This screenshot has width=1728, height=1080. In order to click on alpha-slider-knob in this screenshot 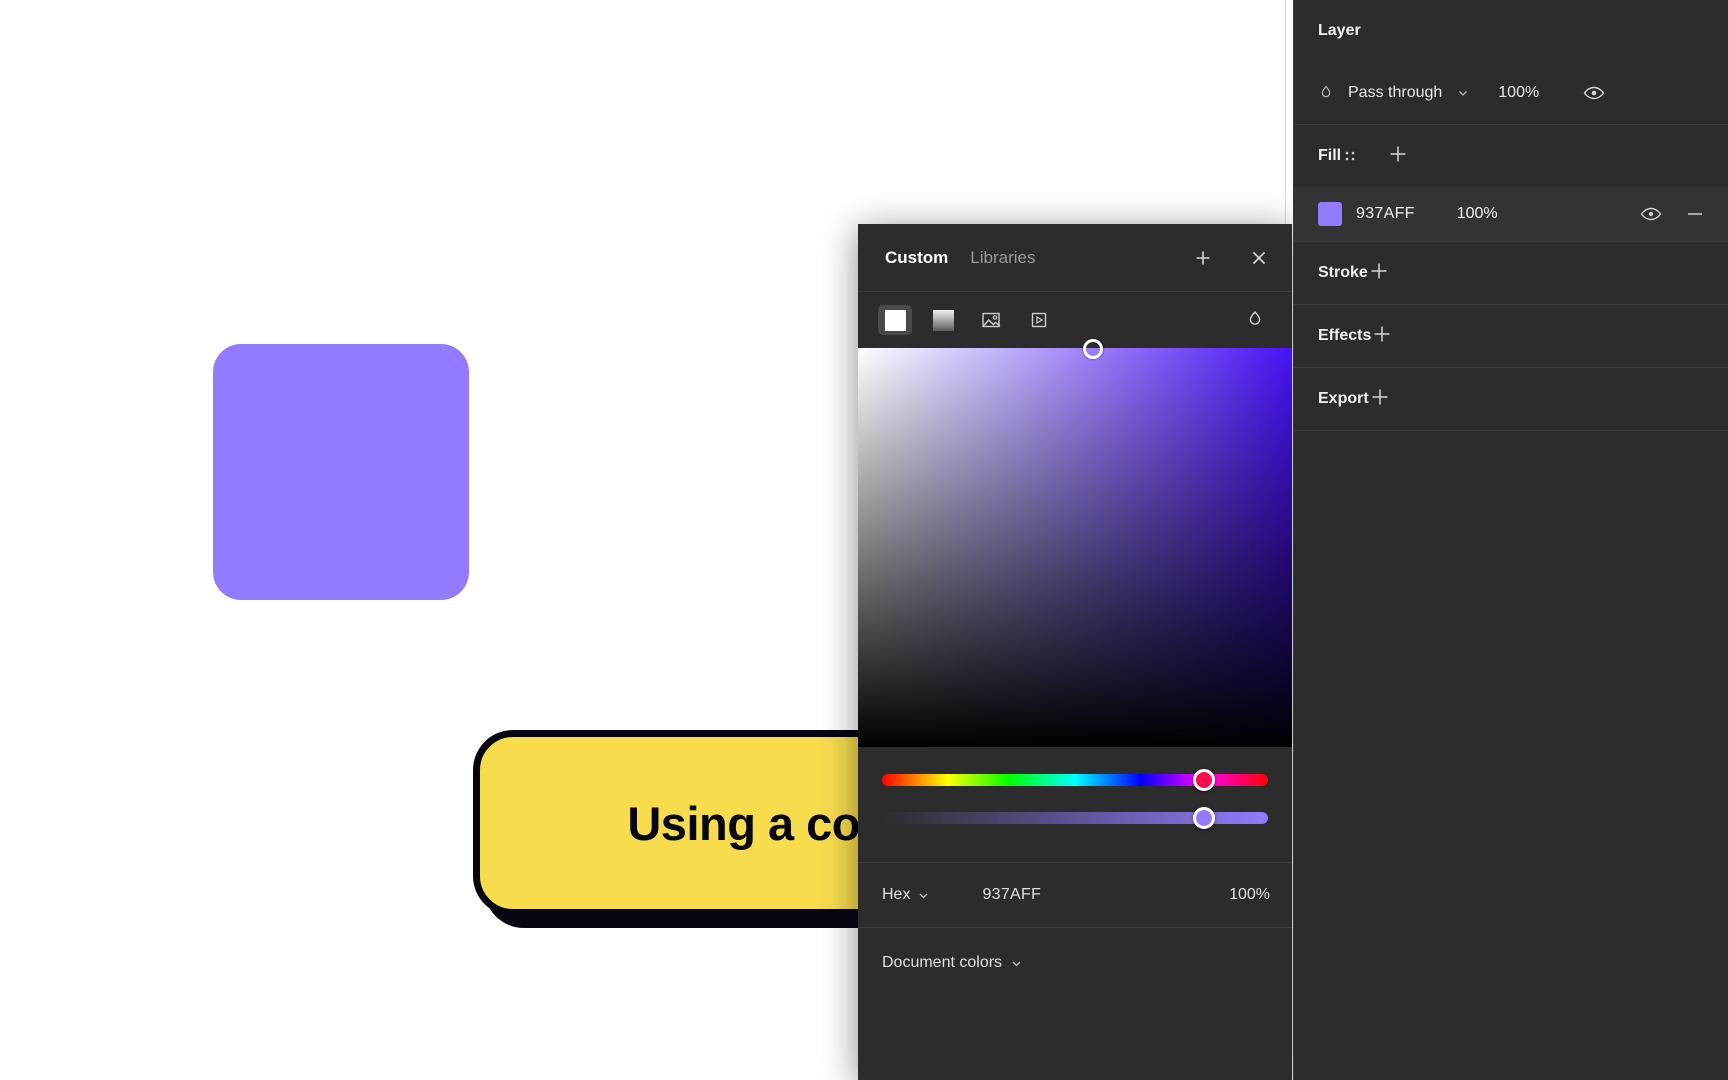, I will do `click(1204, 818)`.